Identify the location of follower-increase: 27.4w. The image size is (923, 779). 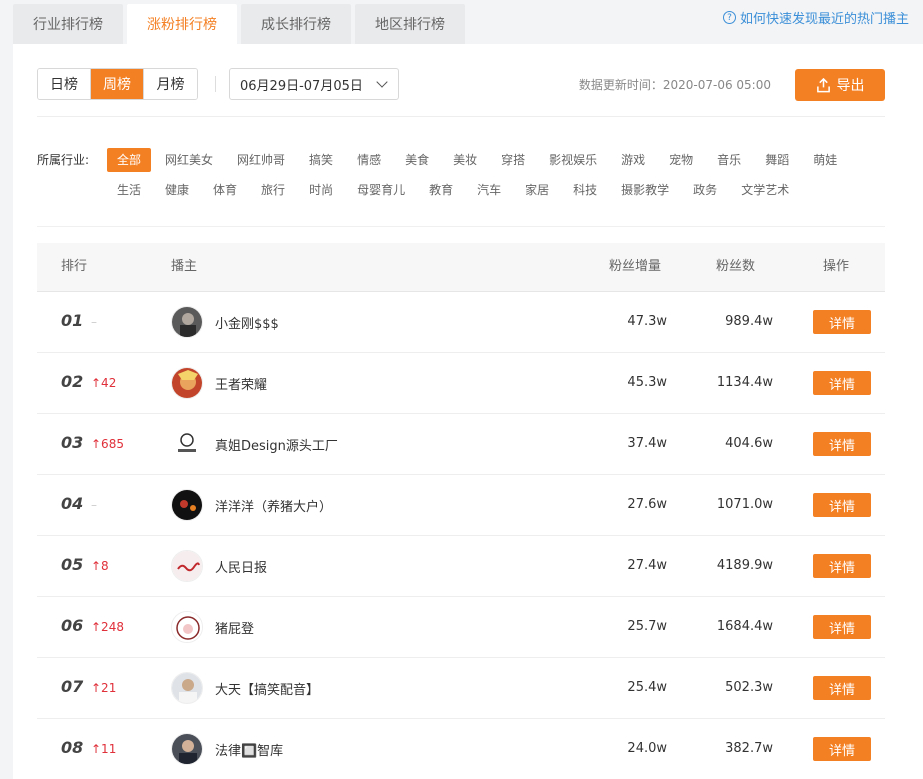
(647, 565).